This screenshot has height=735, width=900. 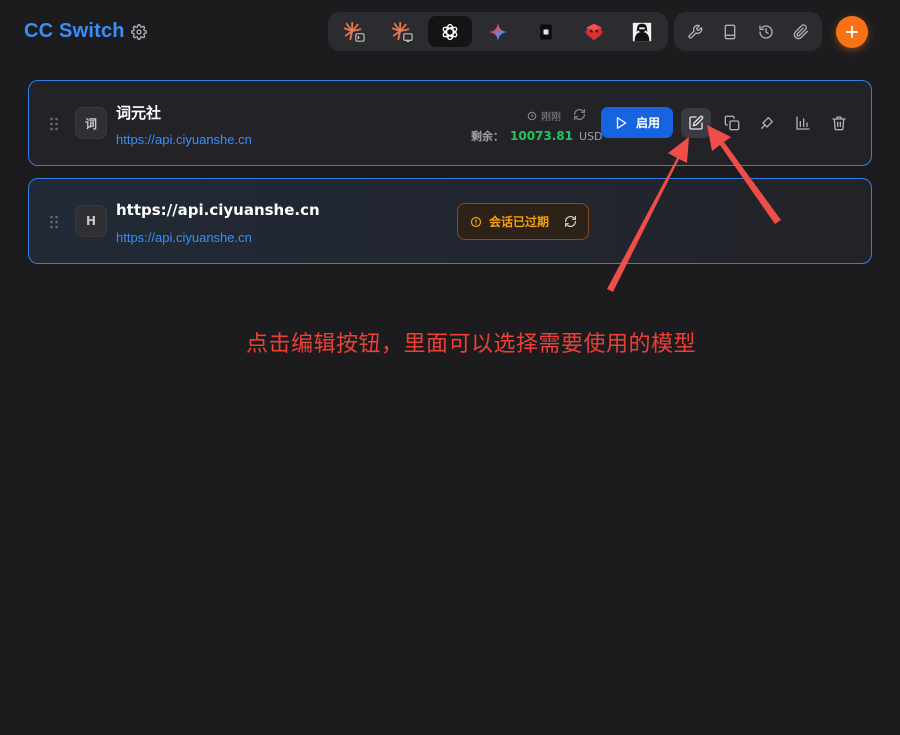 I want to click on gemini-icon, so click(x=498, y=31).